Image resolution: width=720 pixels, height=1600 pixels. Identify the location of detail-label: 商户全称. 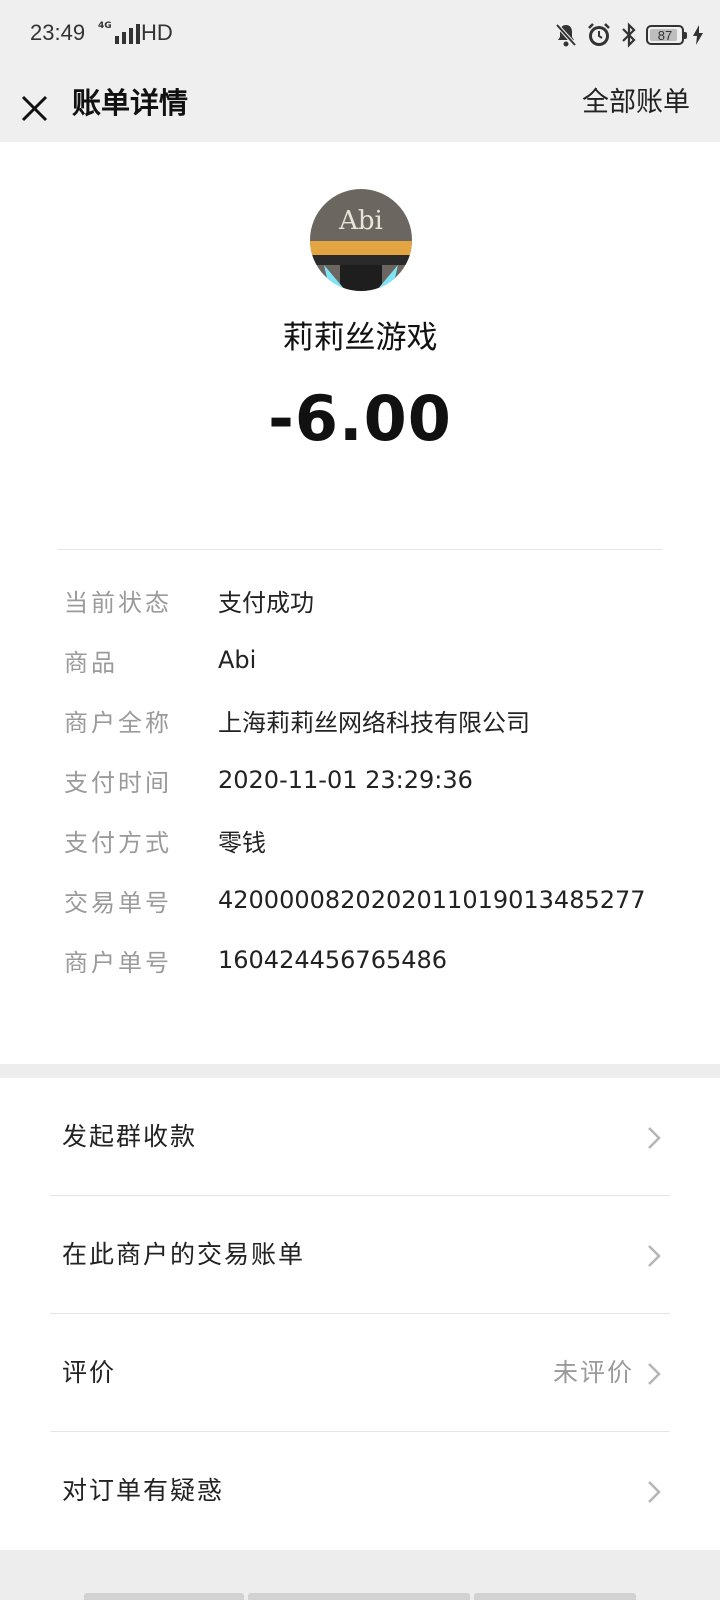
(118, 722).